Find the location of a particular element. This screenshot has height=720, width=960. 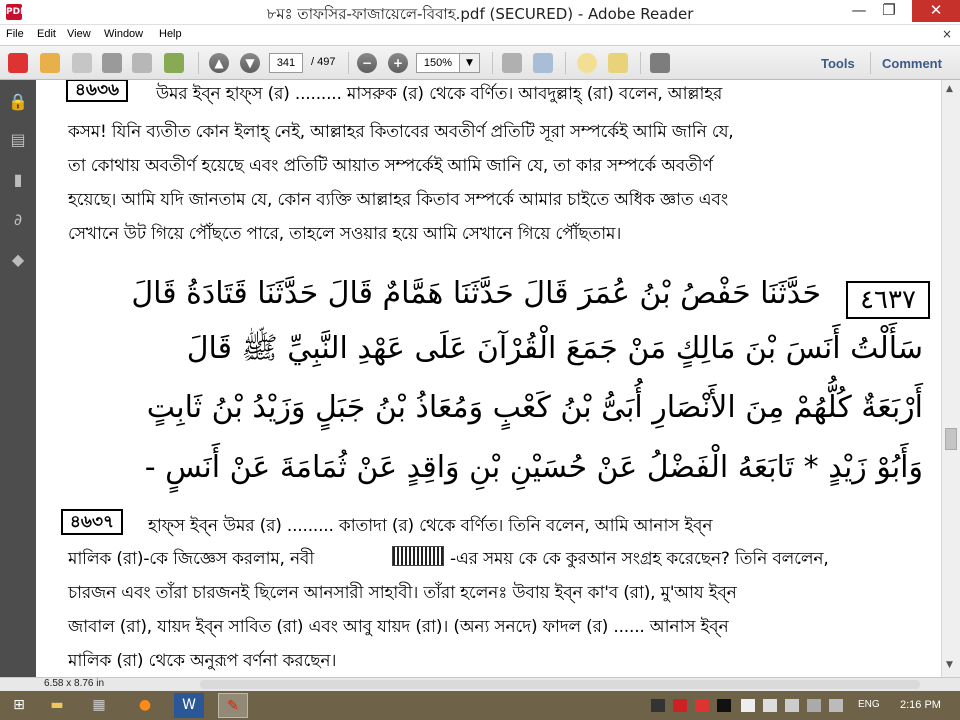

expand-icon is located at coordinates (660, 63).